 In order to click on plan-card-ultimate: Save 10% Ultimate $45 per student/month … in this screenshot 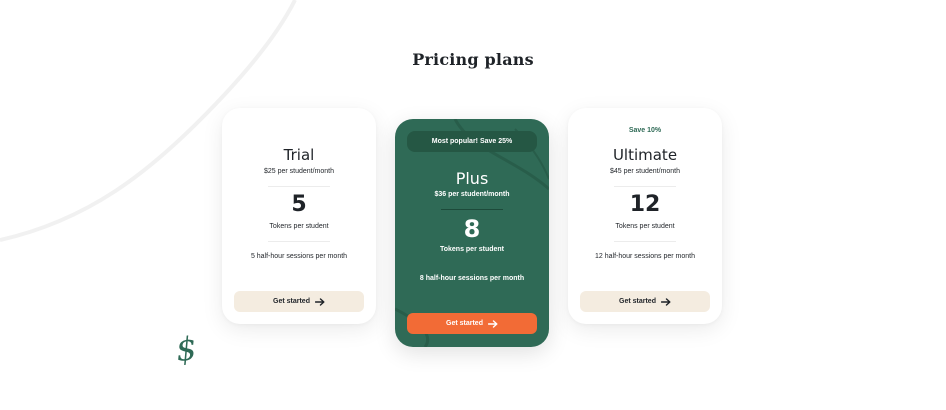, I will do `click(645, 216)`.